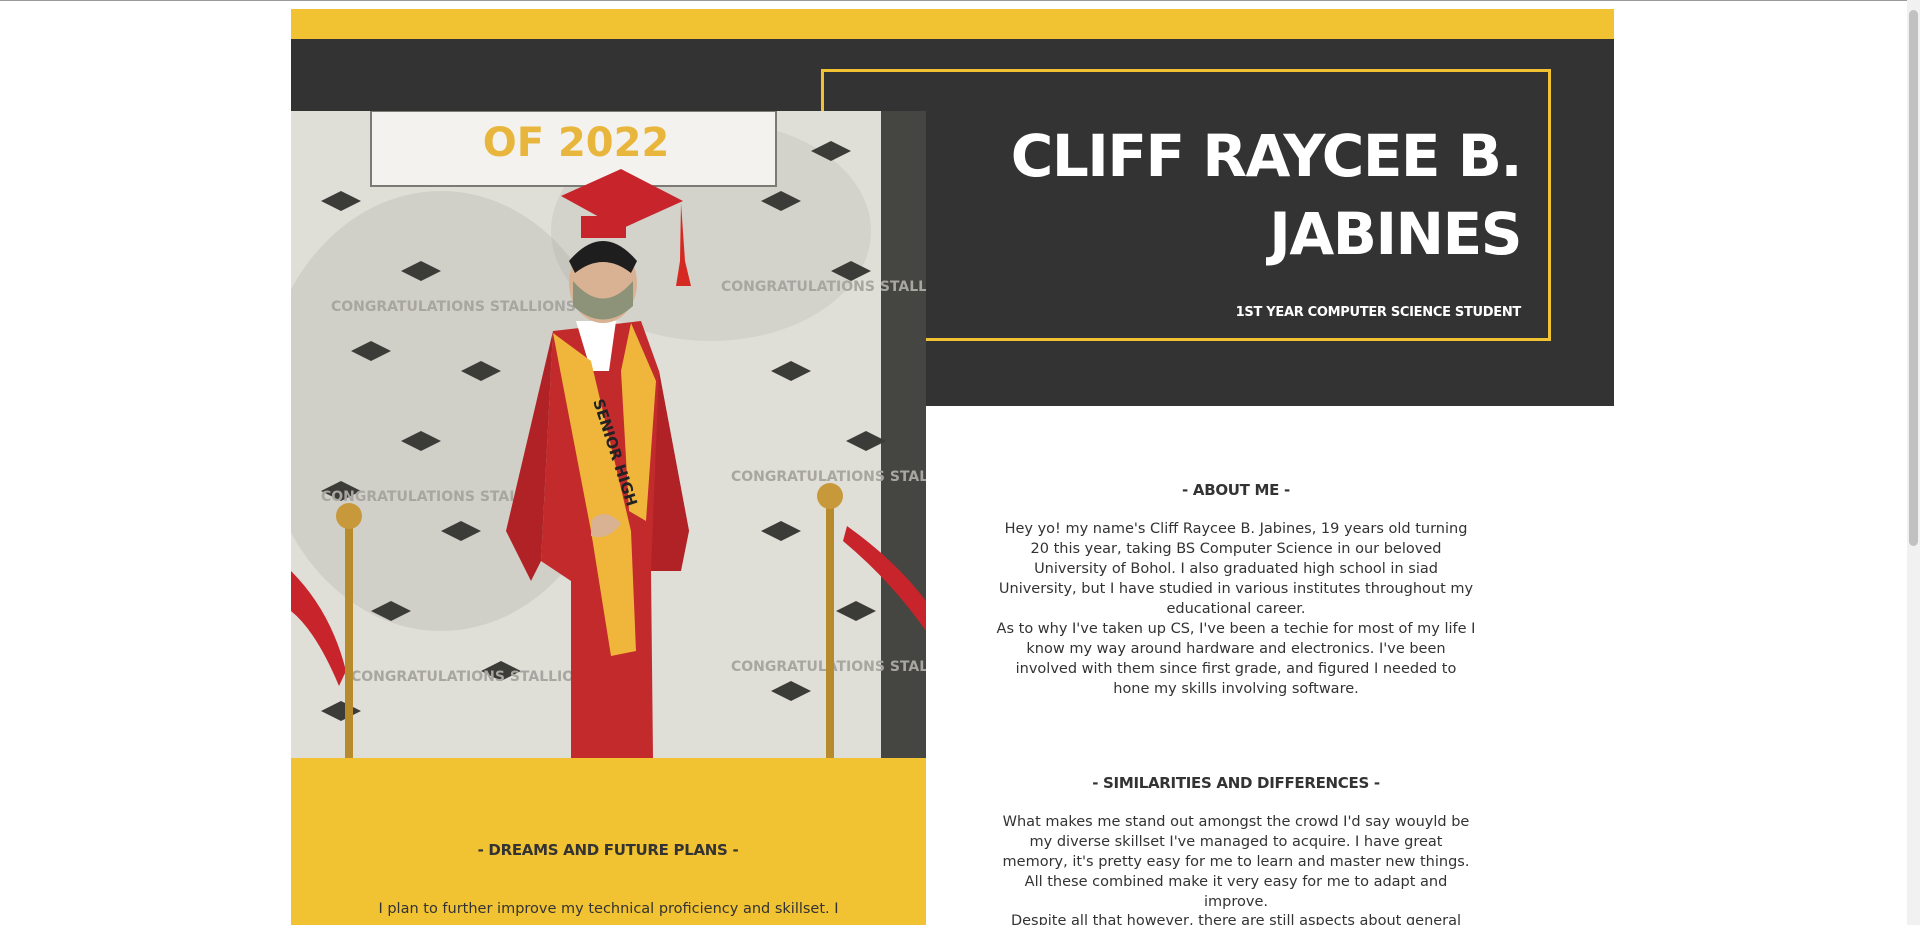 This screenshot has width=1920, height=925. What do you see at coordinates (1236, 783) in the screenshot?
I see `similarities-heading: - SIMILARITIES AND DIFFERENCES -` at bounding box center [1236, 783].